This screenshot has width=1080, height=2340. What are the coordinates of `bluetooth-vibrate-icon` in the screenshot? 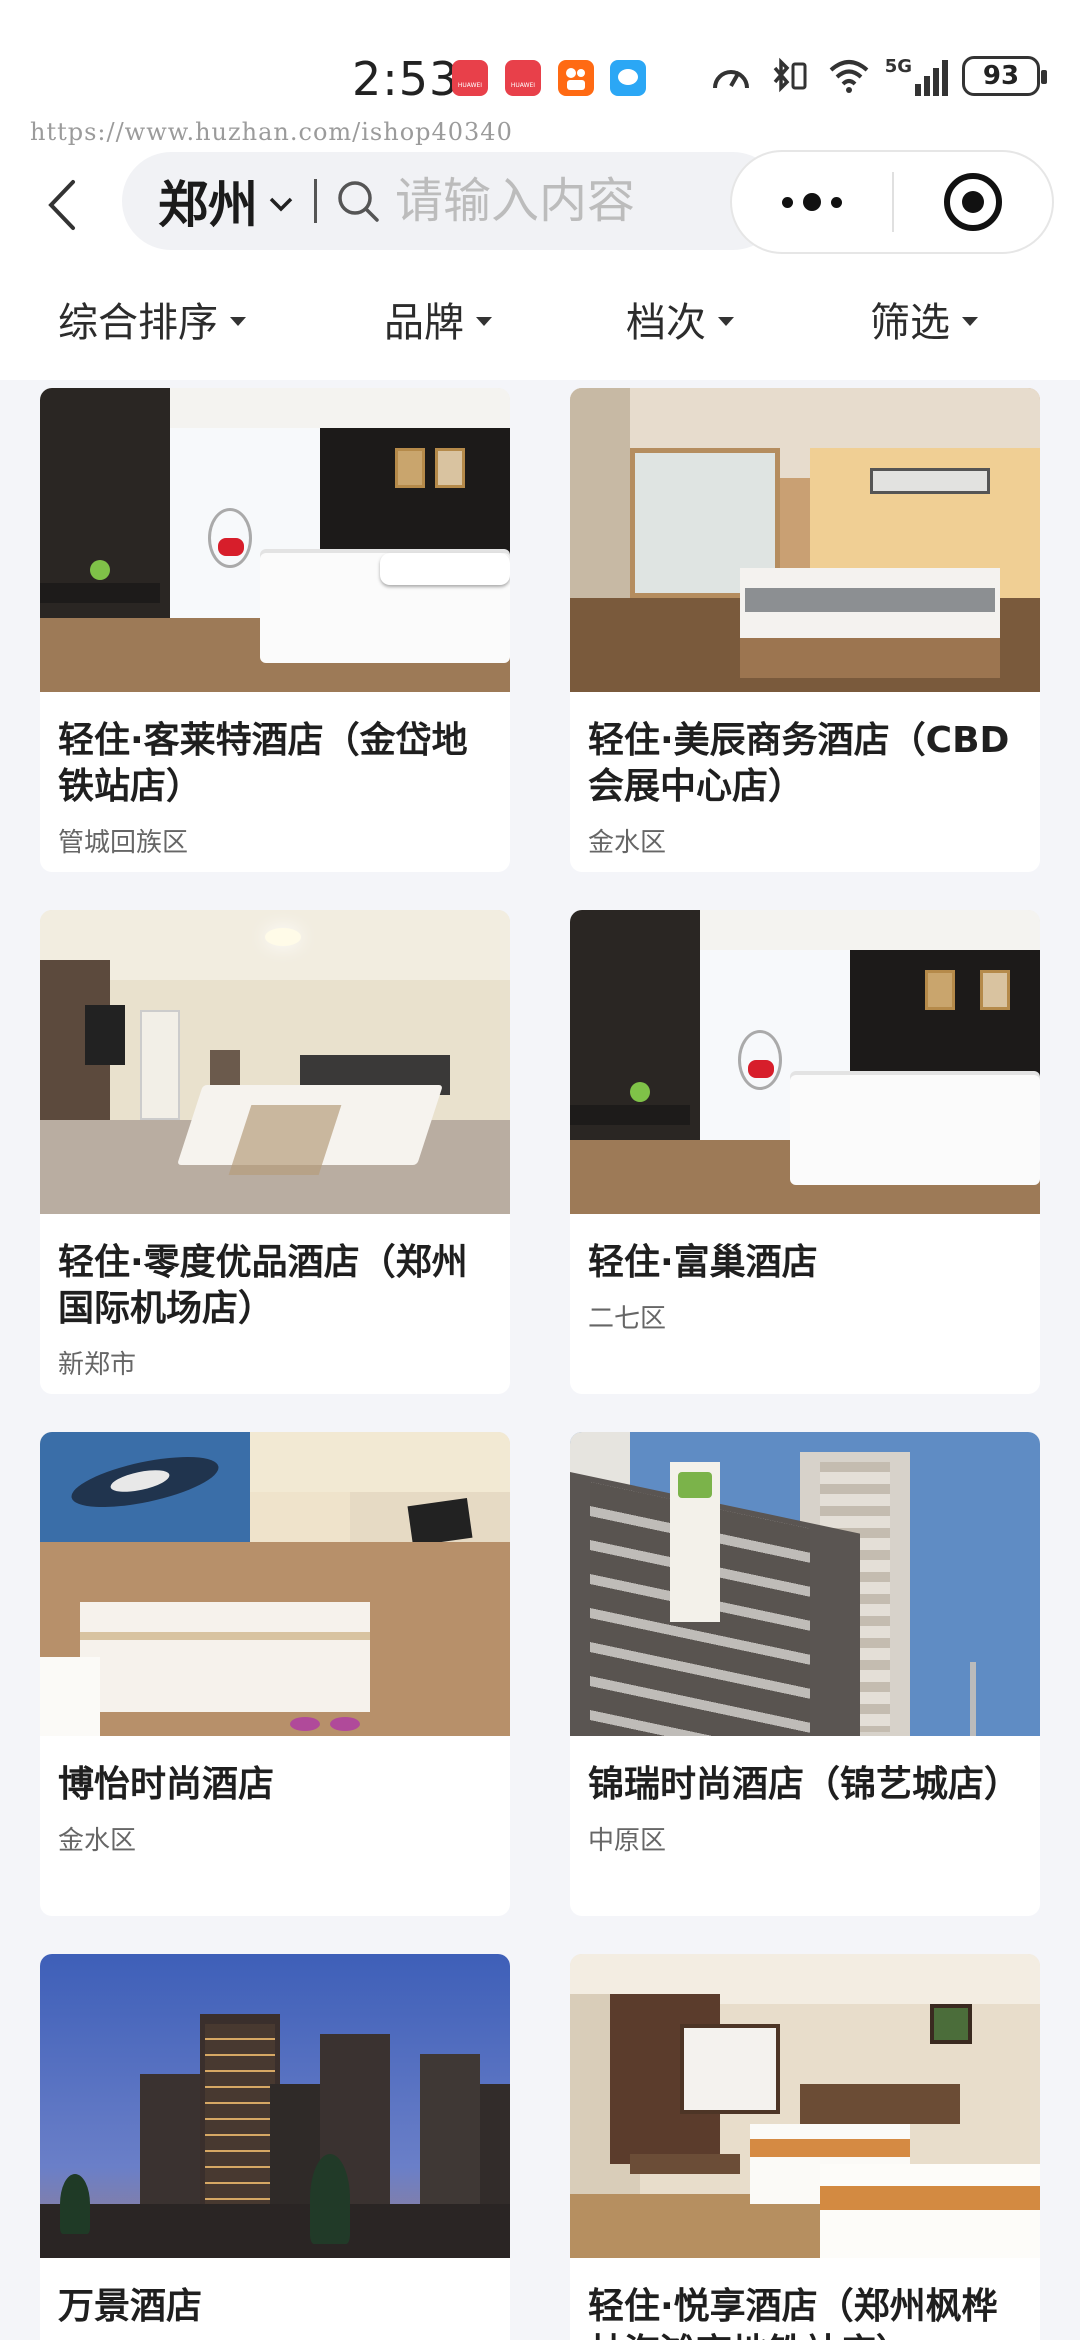 It's located at (790, 75).